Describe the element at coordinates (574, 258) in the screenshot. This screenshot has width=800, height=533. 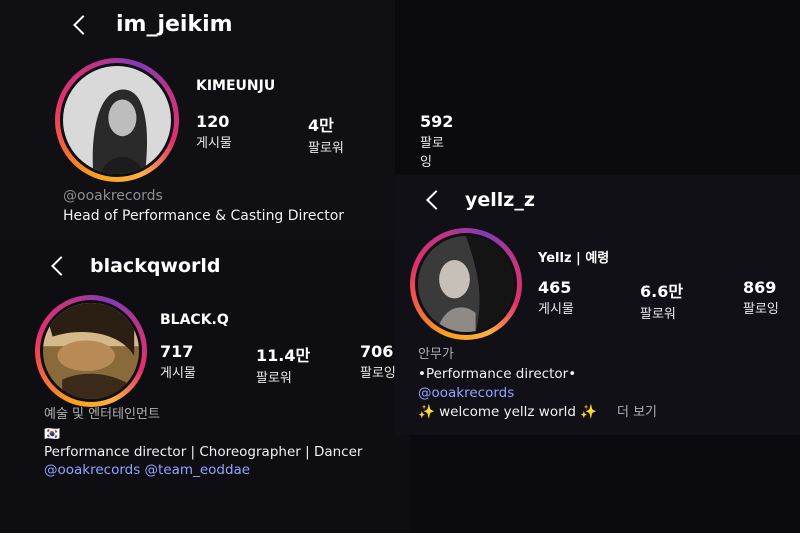
I see `display-name: Yellz | 예령` at that location.